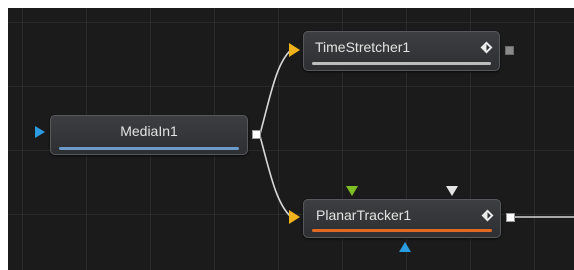 The height and width of the screenshot is (270, 574). Describe the element at coordinates (401, 63) in the screenshot. I see `timestretcher-color-bar` at that location.